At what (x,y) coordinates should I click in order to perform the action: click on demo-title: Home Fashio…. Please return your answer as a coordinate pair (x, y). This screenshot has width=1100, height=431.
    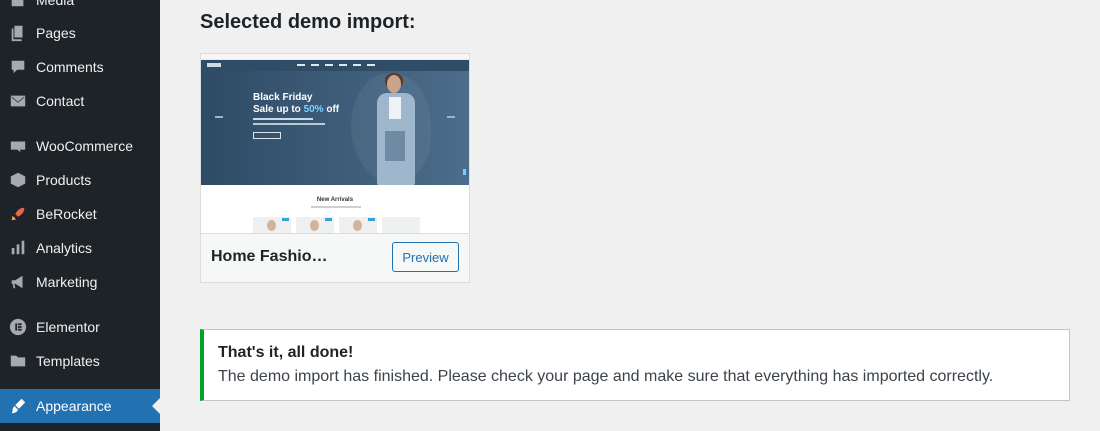
    Looking at the image, I should click on (269, 256).